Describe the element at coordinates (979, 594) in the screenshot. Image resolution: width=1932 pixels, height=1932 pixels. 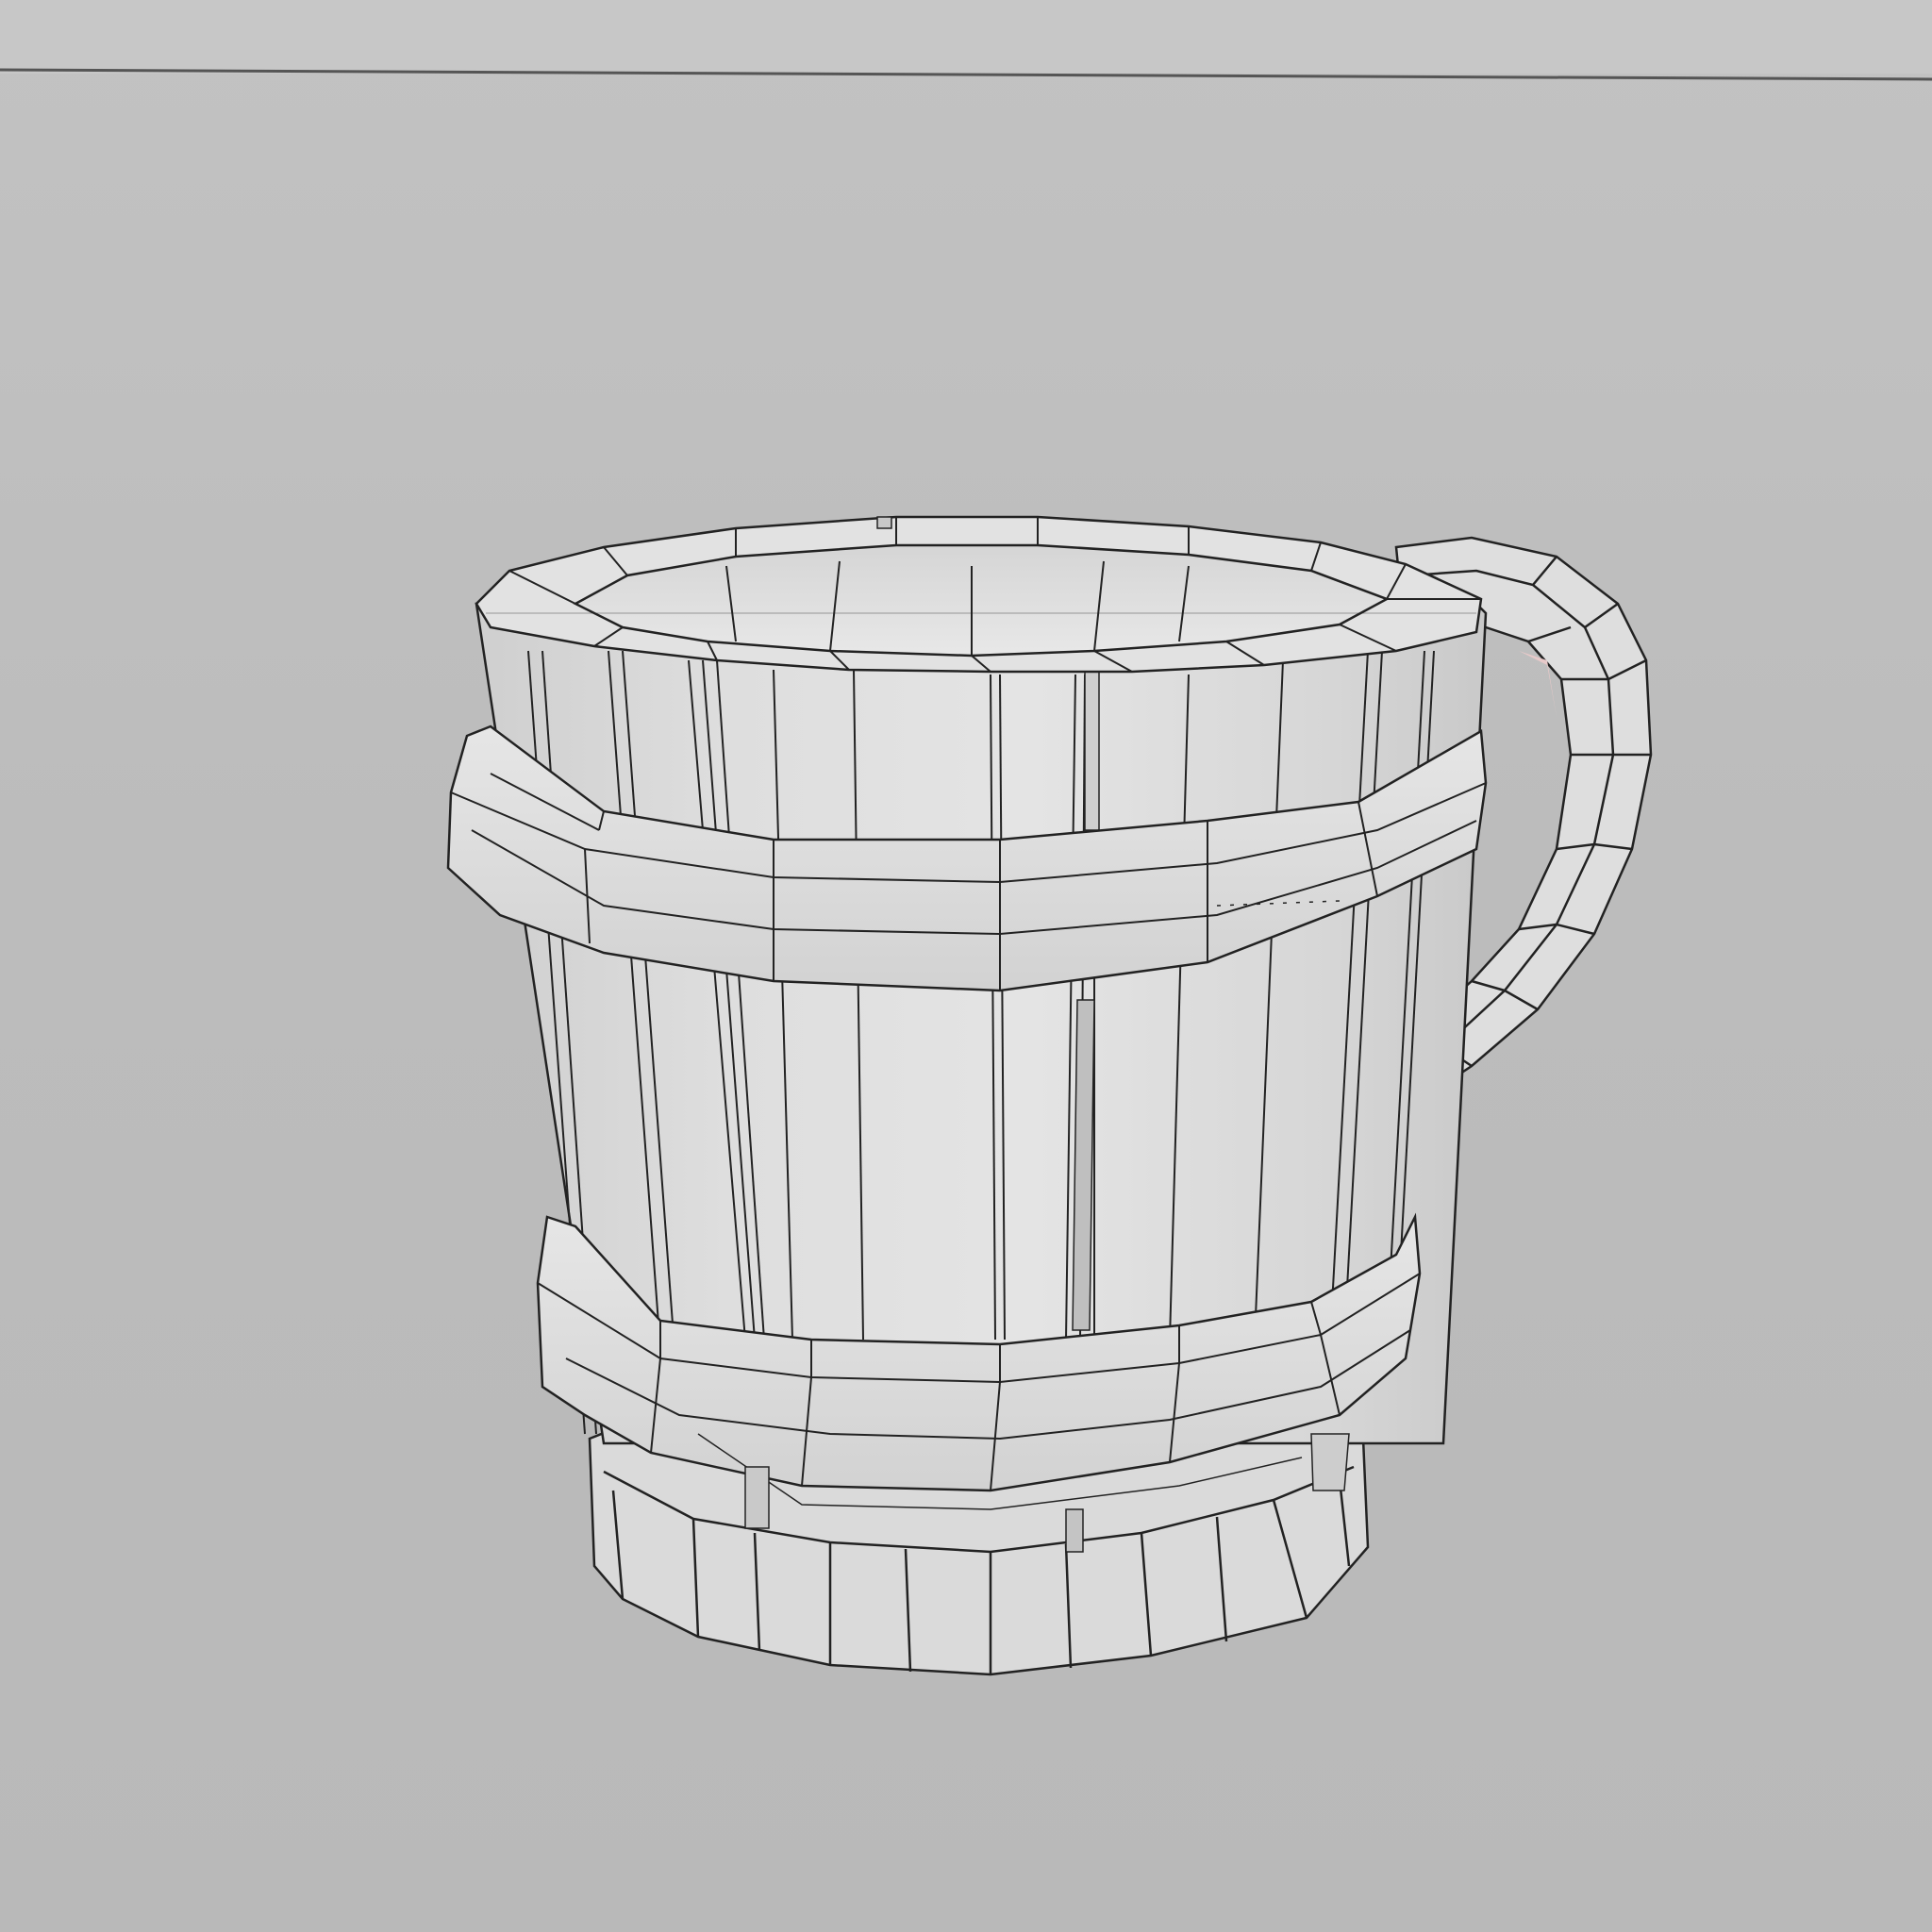
I see `tankard-rim` at that location.